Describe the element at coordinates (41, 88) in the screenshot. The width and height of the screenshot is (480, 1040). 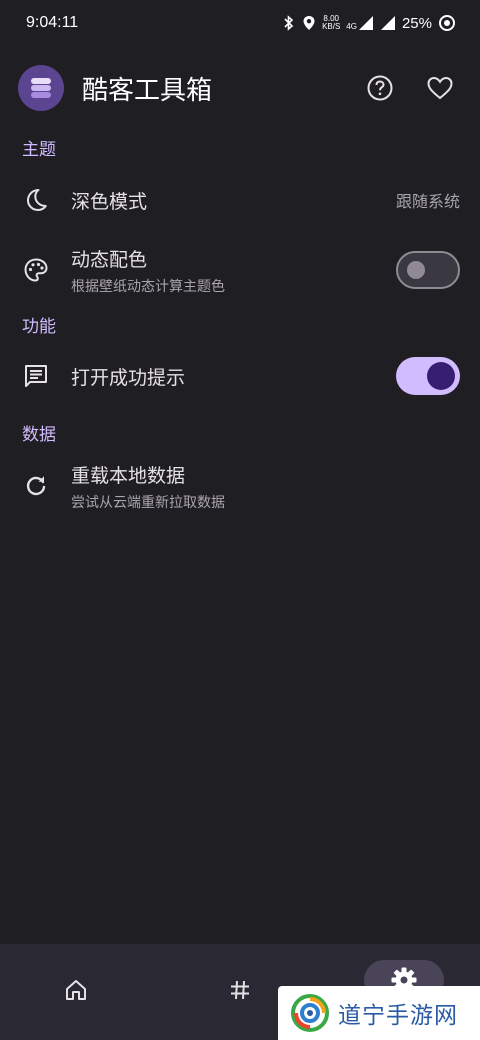
I see `stack-layers-icon` at that location.